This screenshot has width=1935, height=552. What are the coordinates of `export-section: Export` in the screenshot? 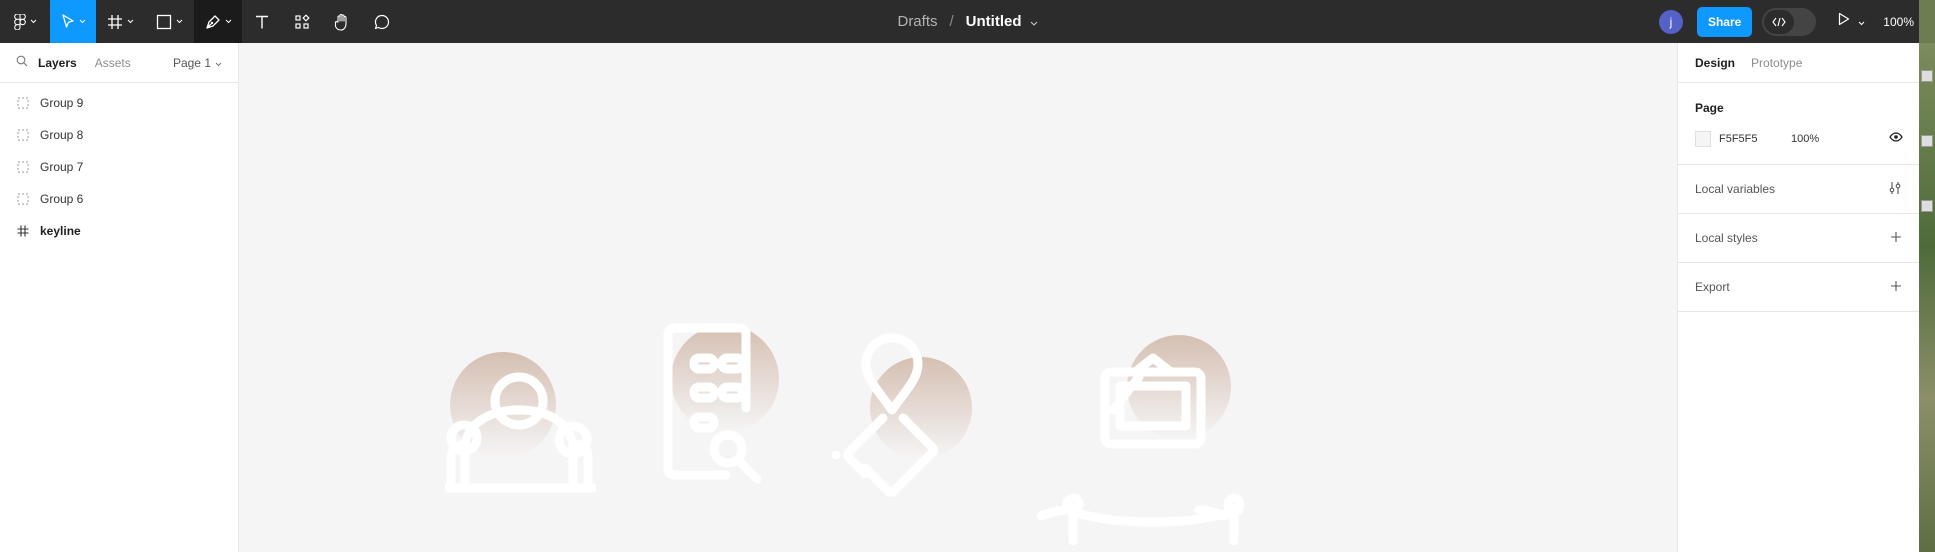 It's located at (1798, 287).